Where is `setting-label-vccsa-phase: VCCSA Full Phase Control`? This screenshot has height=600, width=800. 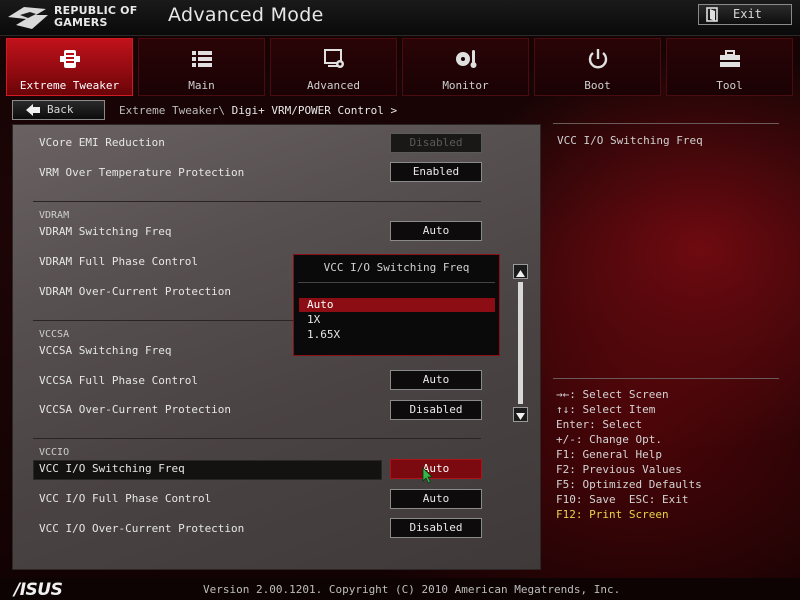
setting-label-vccsa-phase: VCCSA Full Phase Control is located at coordinates (118, 380).